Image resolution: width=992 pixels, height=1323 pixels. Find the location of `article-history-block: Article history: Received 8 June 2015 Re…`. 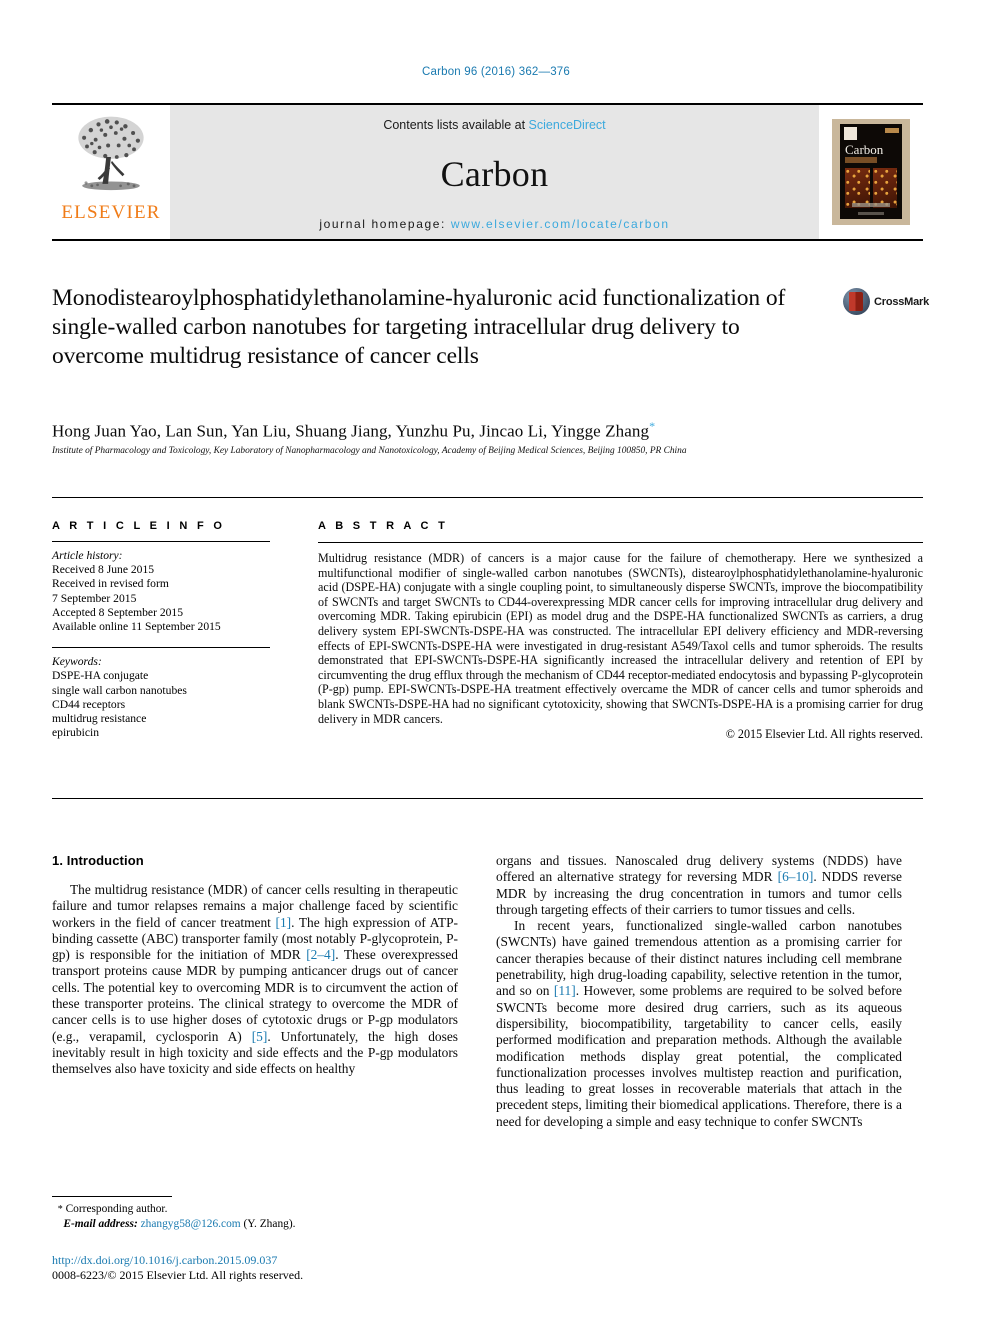

article-history-block: Article history: Received 8 June 2015 Re… is located at coordinates (161, 591).